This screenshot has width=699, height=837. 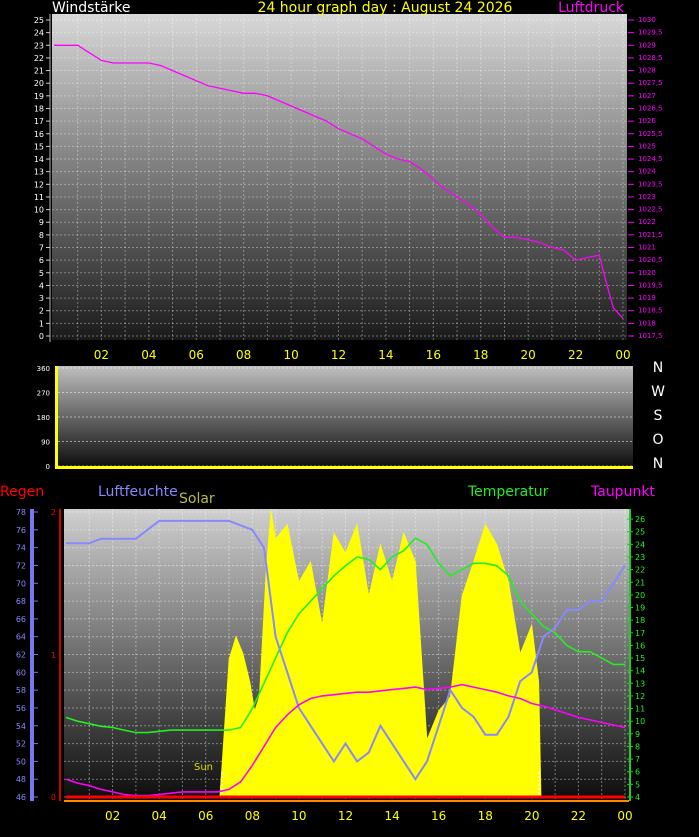 What do you see at coordinates (21, 726) in the screenshot?
I see `humidity-tick: 54` at bounding box center [21, 726].